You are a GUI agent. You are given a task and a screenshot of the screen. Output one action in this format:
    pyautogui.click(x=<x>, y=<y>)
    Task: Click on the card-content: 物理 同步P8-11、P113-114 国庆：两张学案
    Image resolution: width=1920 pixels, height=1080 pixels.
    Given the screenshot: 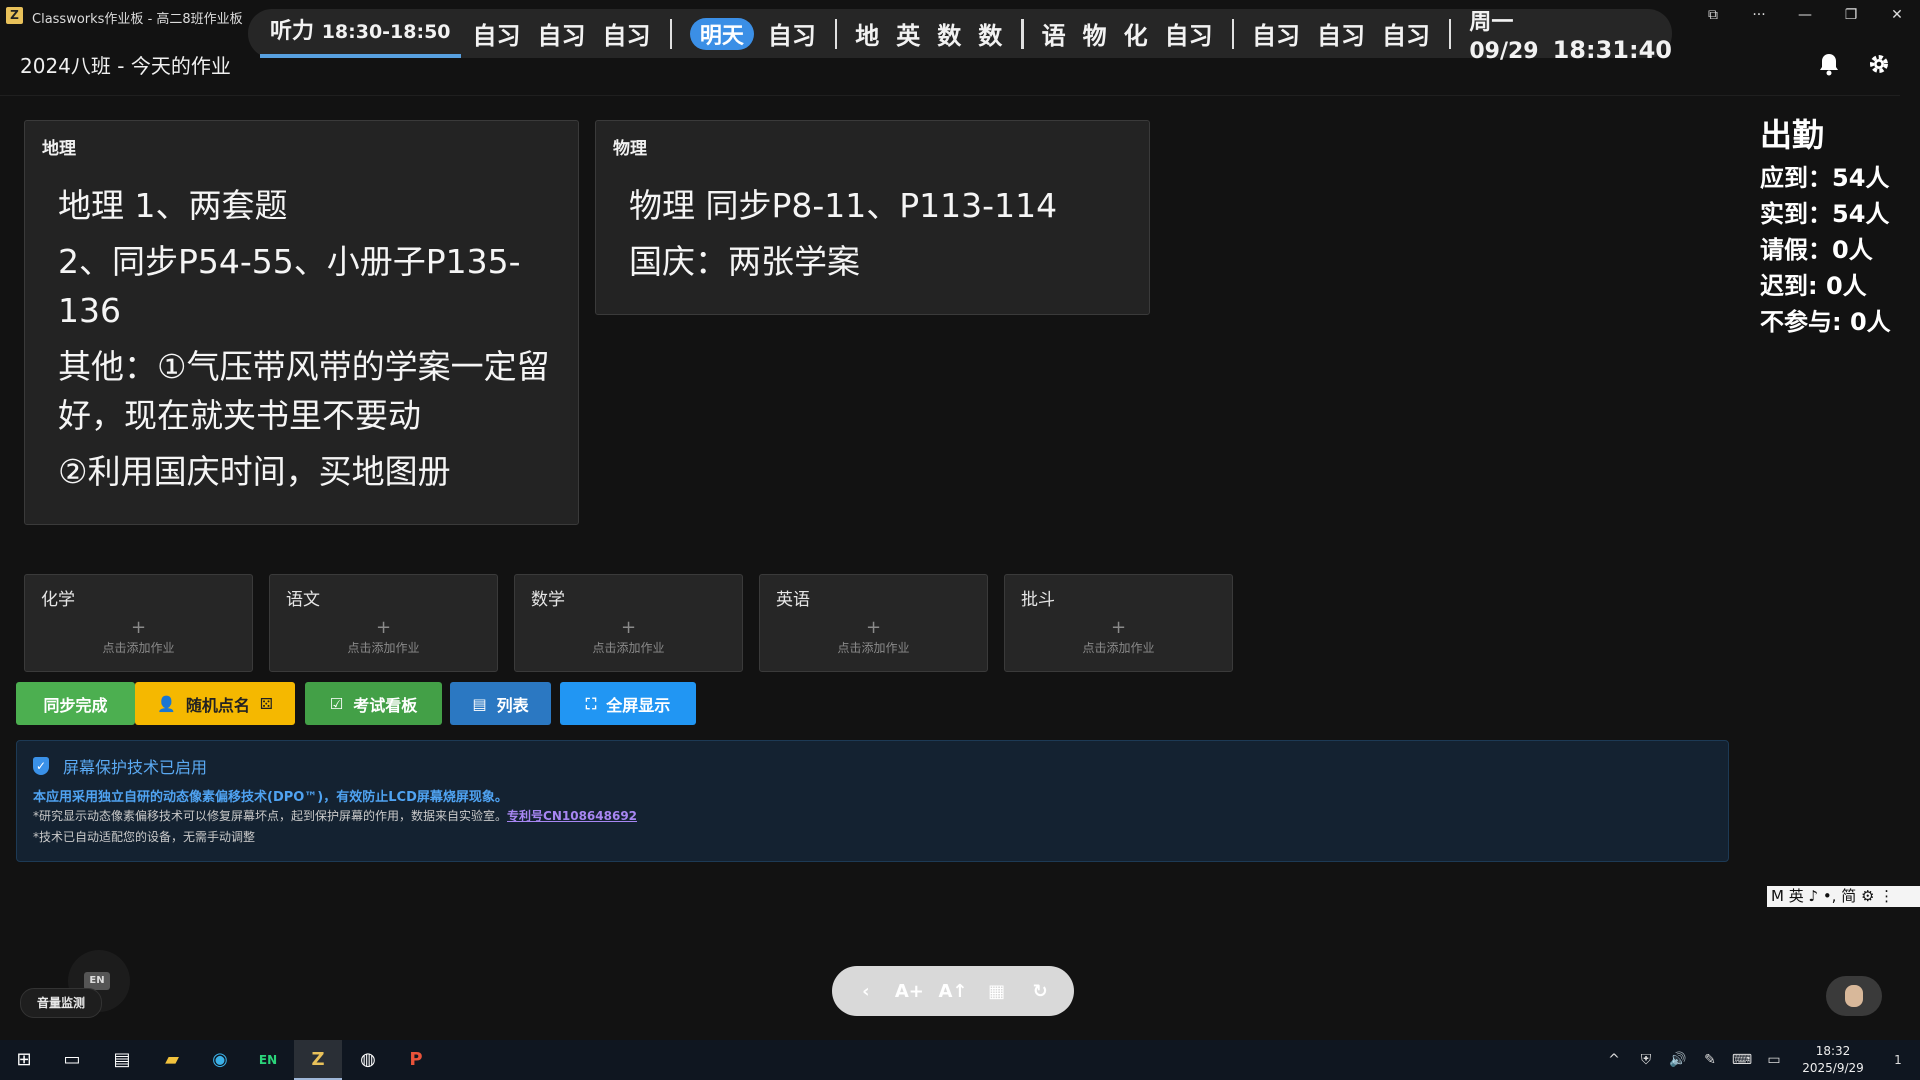 What is the action you would take?
    pyautogui.click(x=879, y=237)
    